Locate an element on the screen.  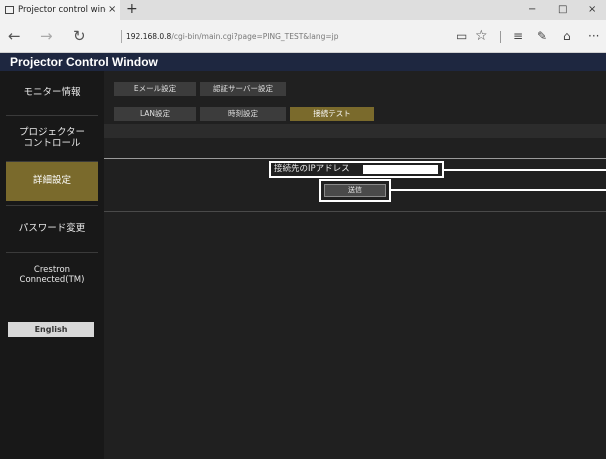
browser-tab: Projector control windo × is located at coordinates (60, 10).